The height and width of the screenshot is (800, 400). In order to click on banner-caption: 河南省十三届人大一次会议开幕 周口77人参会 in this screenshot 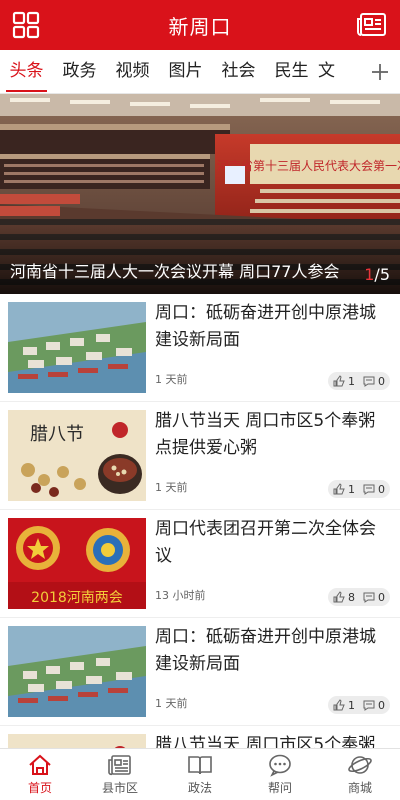, I will do `click(175, 271)`.